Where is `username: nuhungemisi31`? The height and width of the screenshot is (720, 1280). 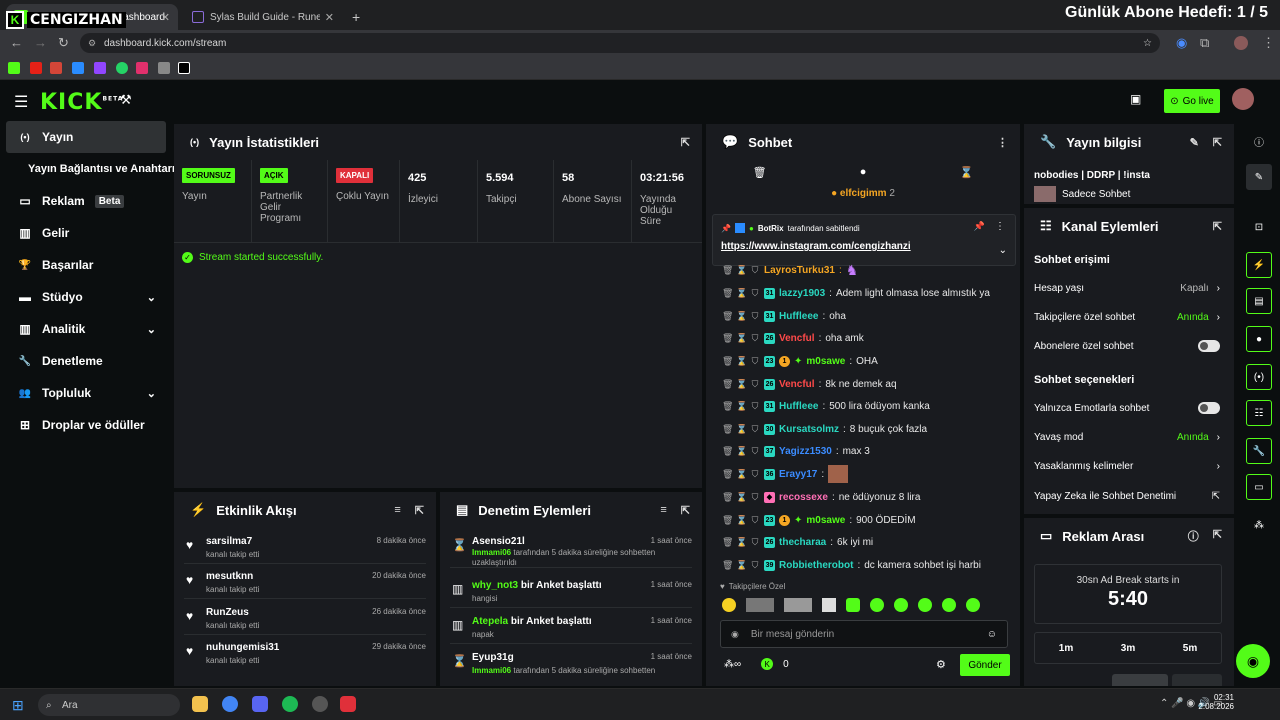 username: nuhungemisi31 is located at coordinates (242, 647).